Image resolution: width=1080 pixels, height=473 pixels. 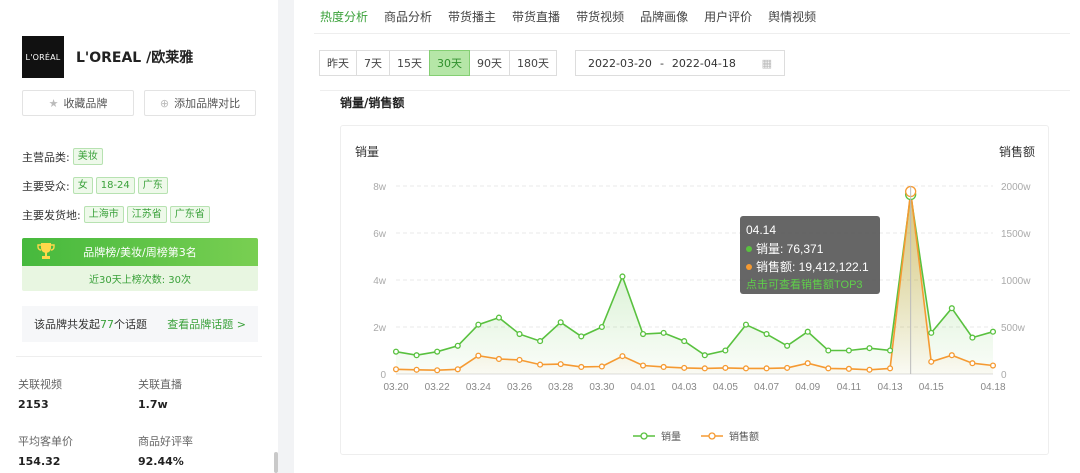 I want to click on audience-tag: 广东, so click(x=152, y=185).